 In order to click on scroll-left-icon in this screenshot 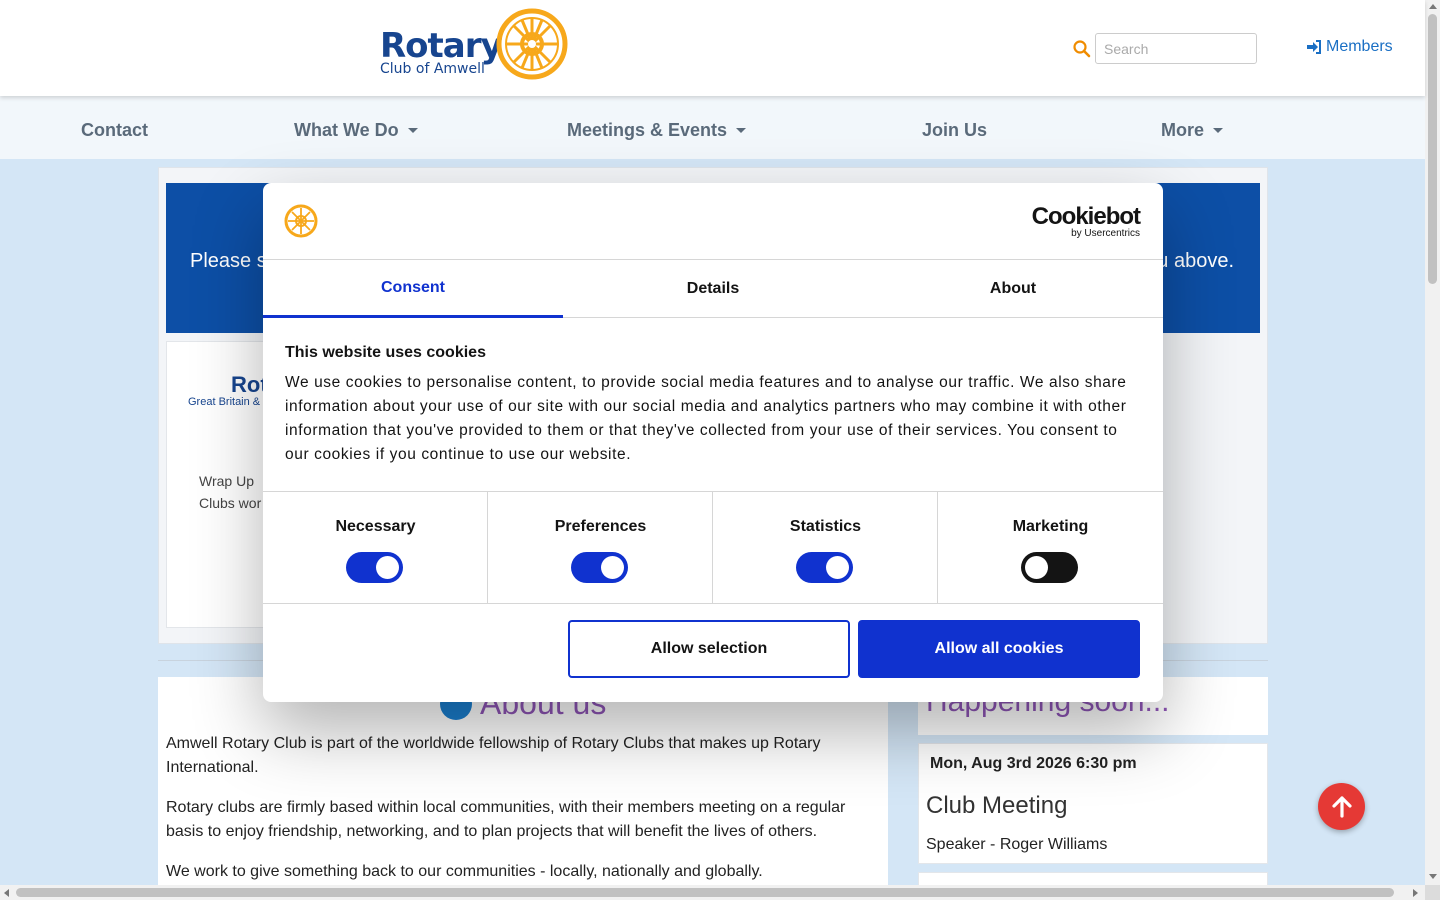, I will do `click(6, 893)`.